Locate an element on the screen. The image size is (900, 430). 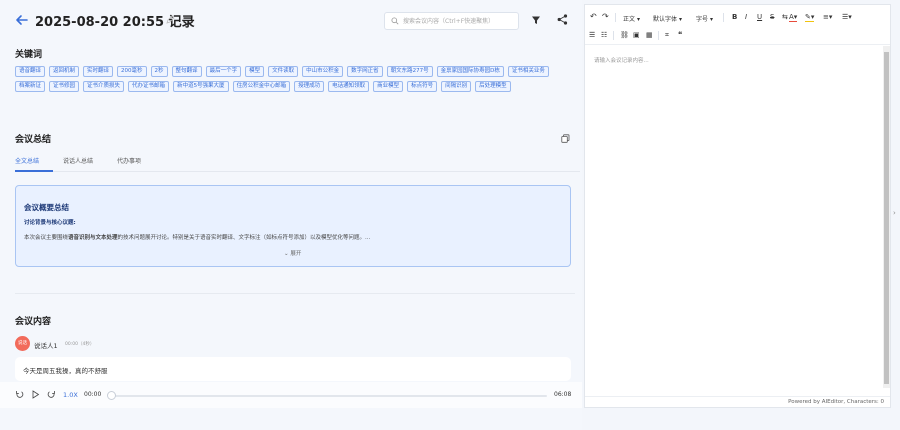
size-select: 字号 ▾ is located at coordinates (704, 18).